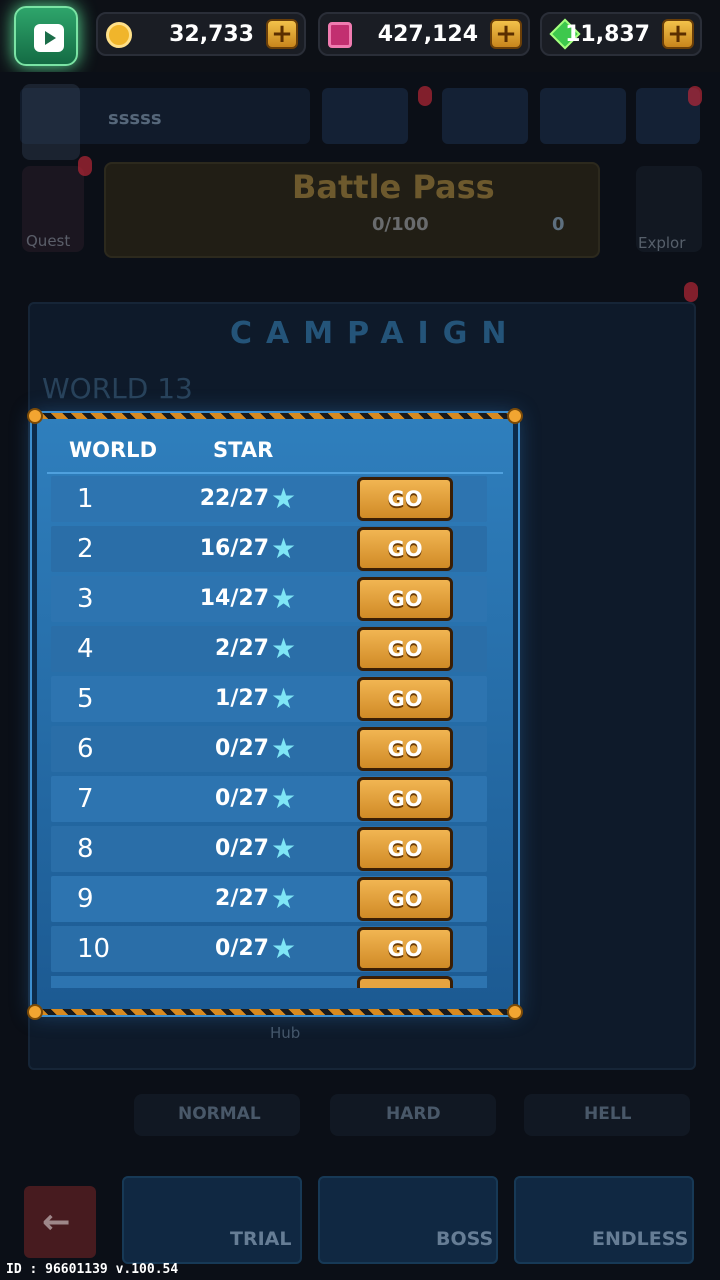 This screenshot has width=720, height=1280. I want to click on list-item: 9 2/27 ★ GO, so click(269, 899).